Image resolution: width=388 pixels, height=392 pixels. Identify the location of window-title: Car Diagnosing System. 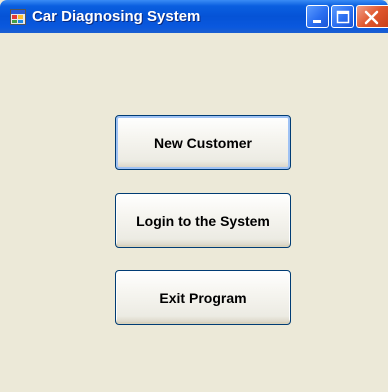
(116, 16).